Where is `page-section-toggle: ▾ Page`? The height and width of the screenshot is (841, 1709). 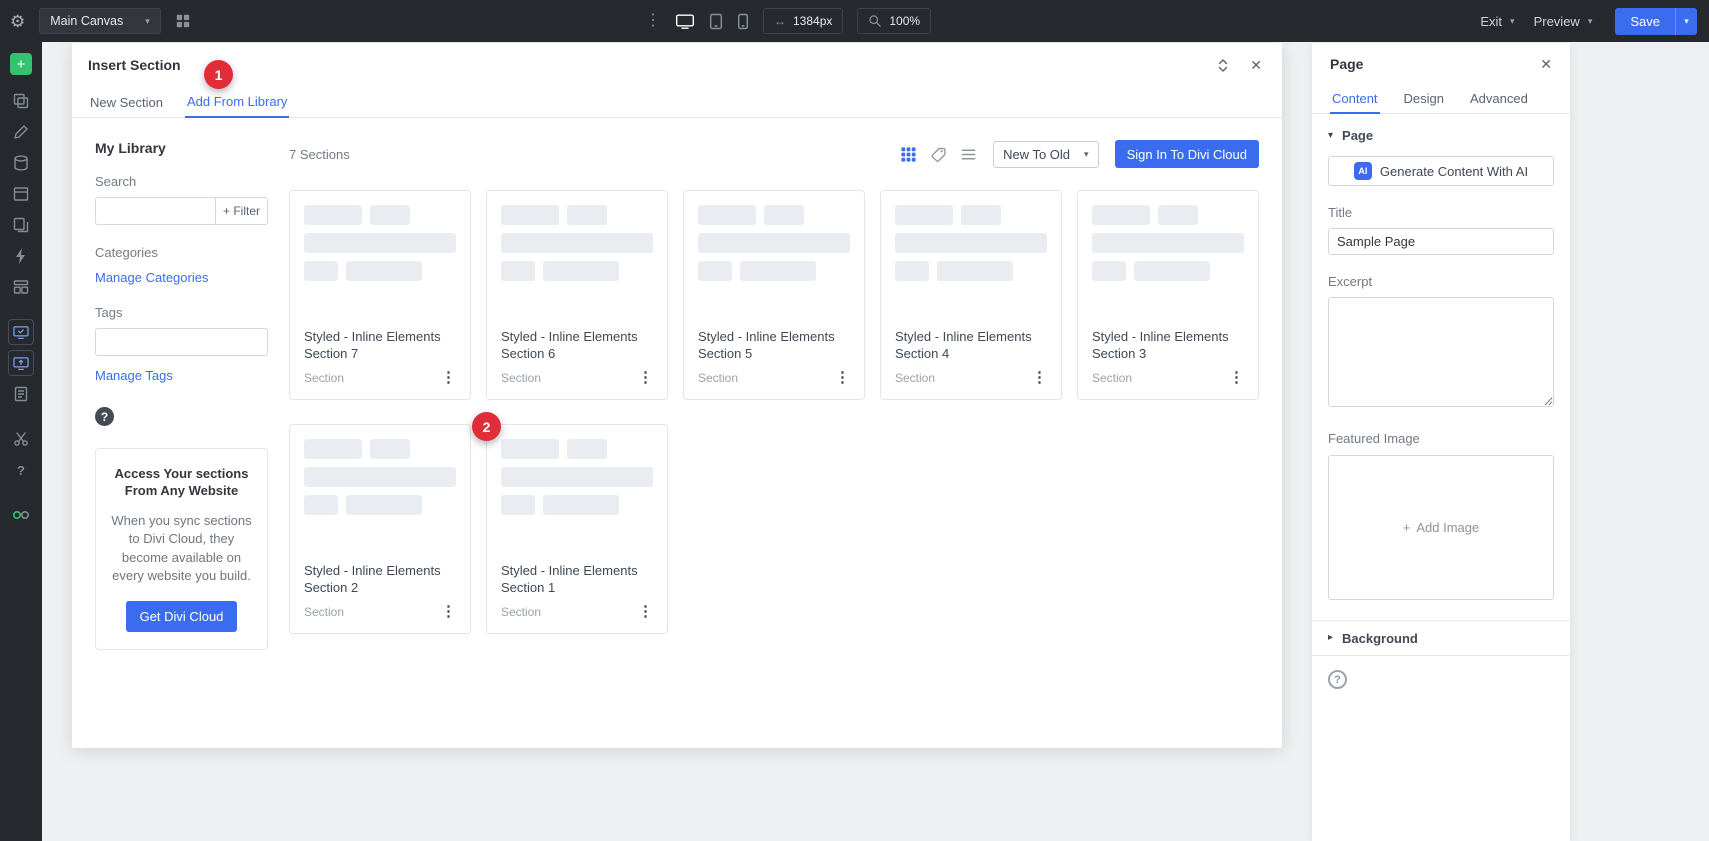 page-section-toggle: ▾ Page is located at coordinates (1441, 135).